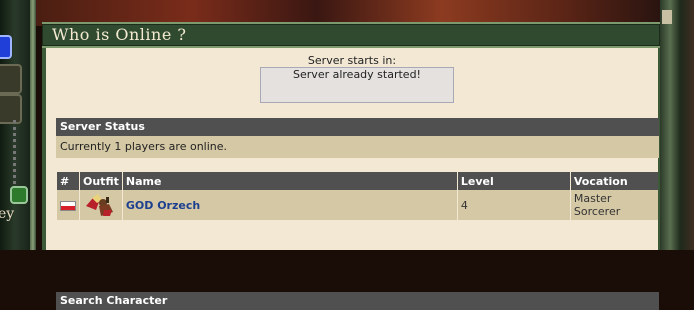 Image resolution: width=694 pixels, height=310 pixels. I want to click on page-title: Who is Online ?, so click(119, 34).